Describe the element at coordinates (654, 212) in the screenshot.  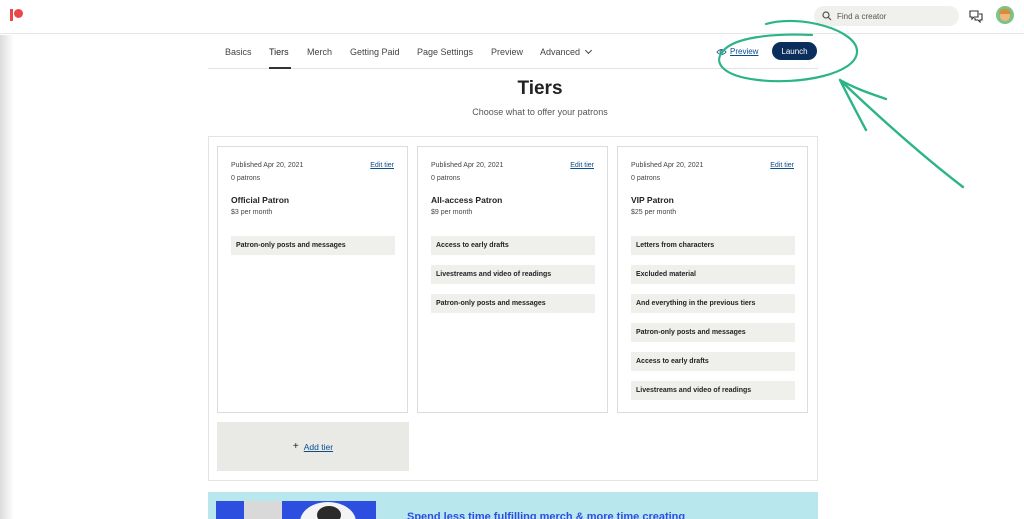
I see `tier-price: $25 per month` at that location.